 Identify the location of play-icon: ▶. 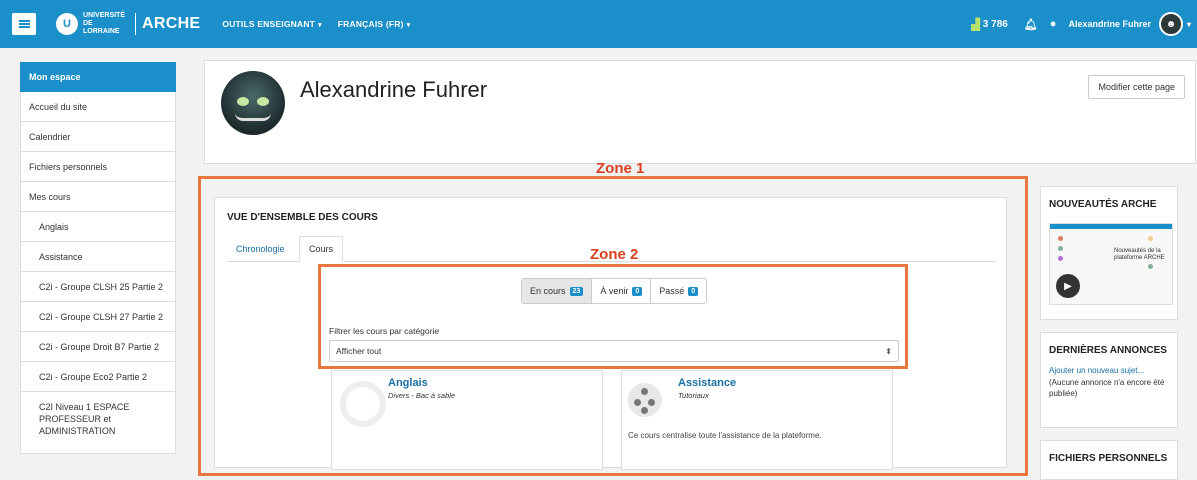
(1068, 286).